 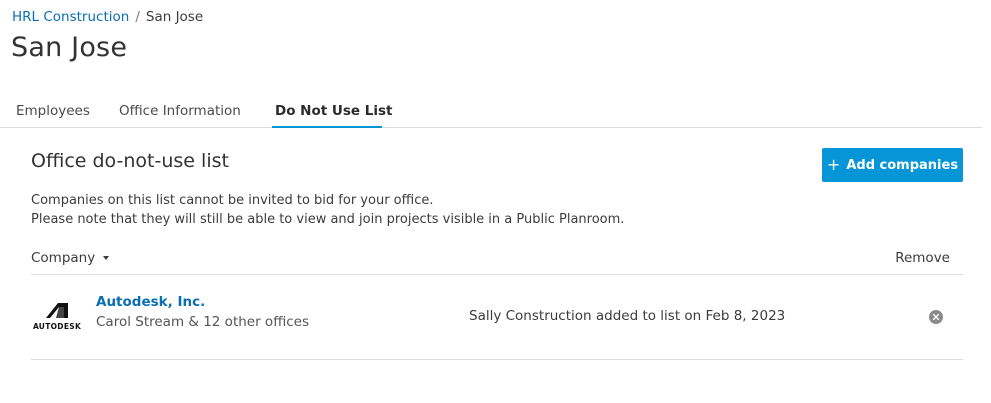 I want to click on breadcrumb-parent-link: HRL Construction, so click(x=70, y=17).